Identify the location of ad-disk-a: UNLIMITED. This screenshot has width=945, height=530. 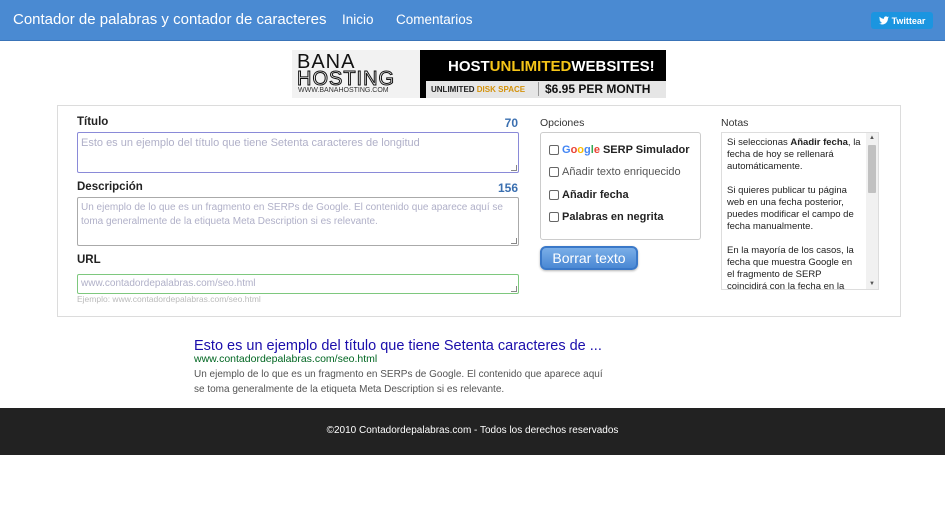
(454, 89).